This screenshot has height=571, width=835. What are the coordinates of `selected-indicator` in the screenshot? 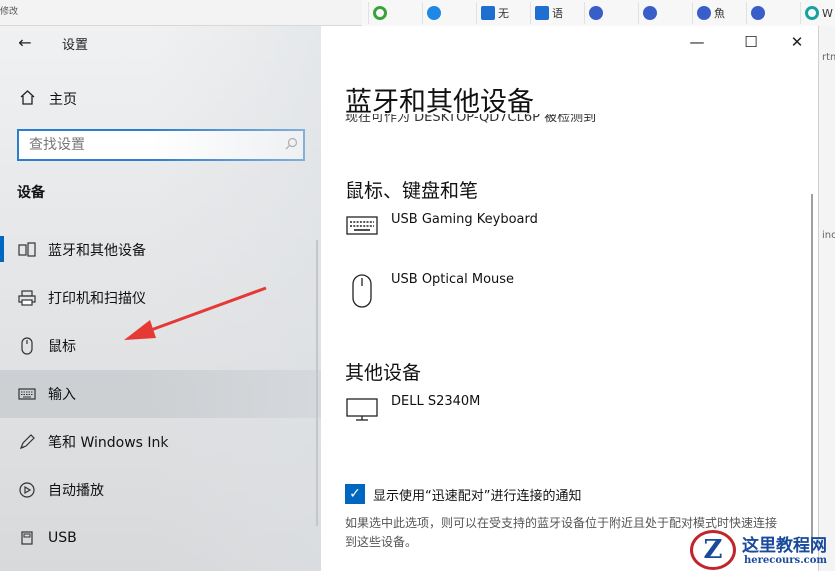 It's located at (2, 249).